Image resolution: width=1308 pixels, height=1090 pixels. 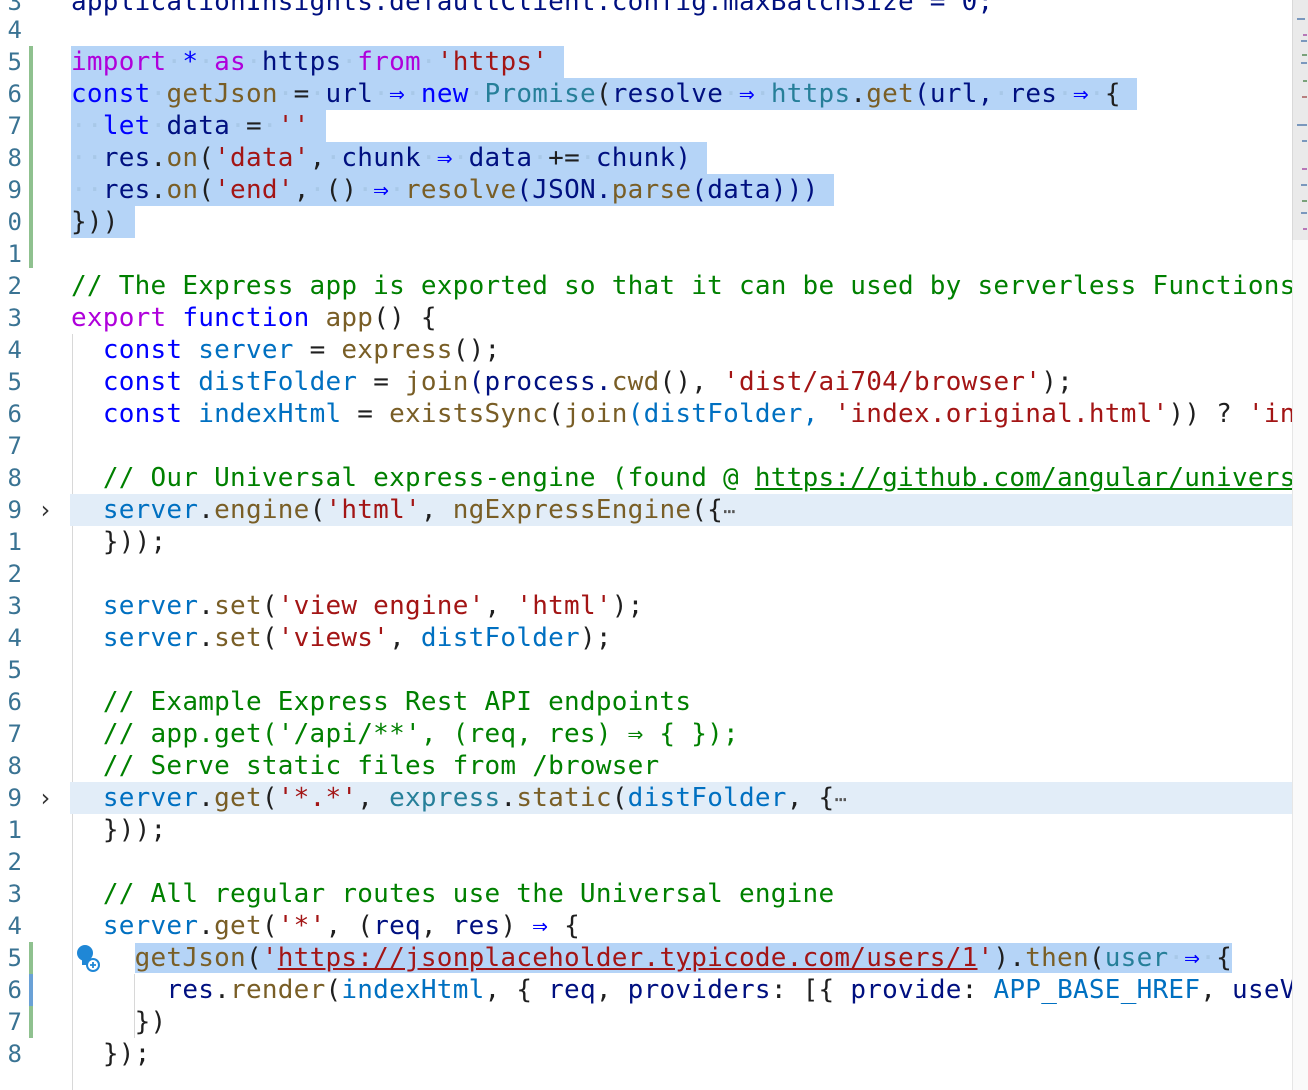 What do you see at coordinates (646, 30) in the screenshot?
I see `code-line: 4` at bounding box center [646, 30].